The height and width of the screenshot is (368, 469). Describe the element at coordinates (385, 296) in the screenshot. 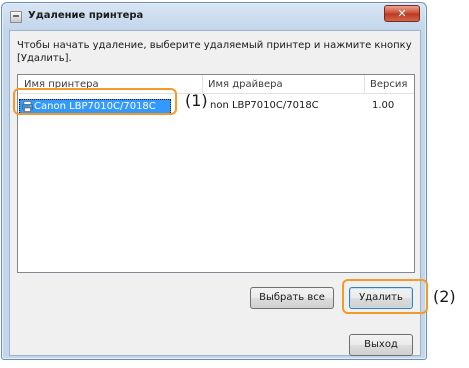

I see `callout-highlight-delete` at that location.